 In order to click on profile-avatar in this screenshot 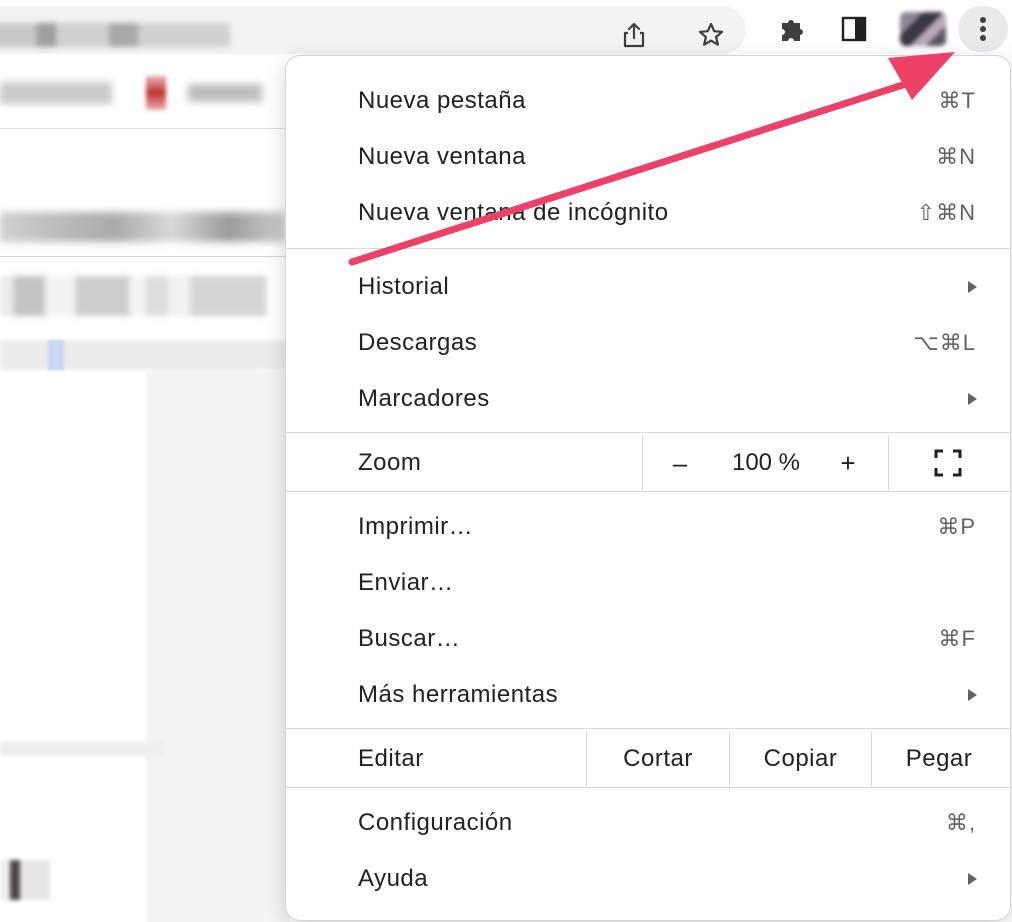, I will do `click(923, 29)`.